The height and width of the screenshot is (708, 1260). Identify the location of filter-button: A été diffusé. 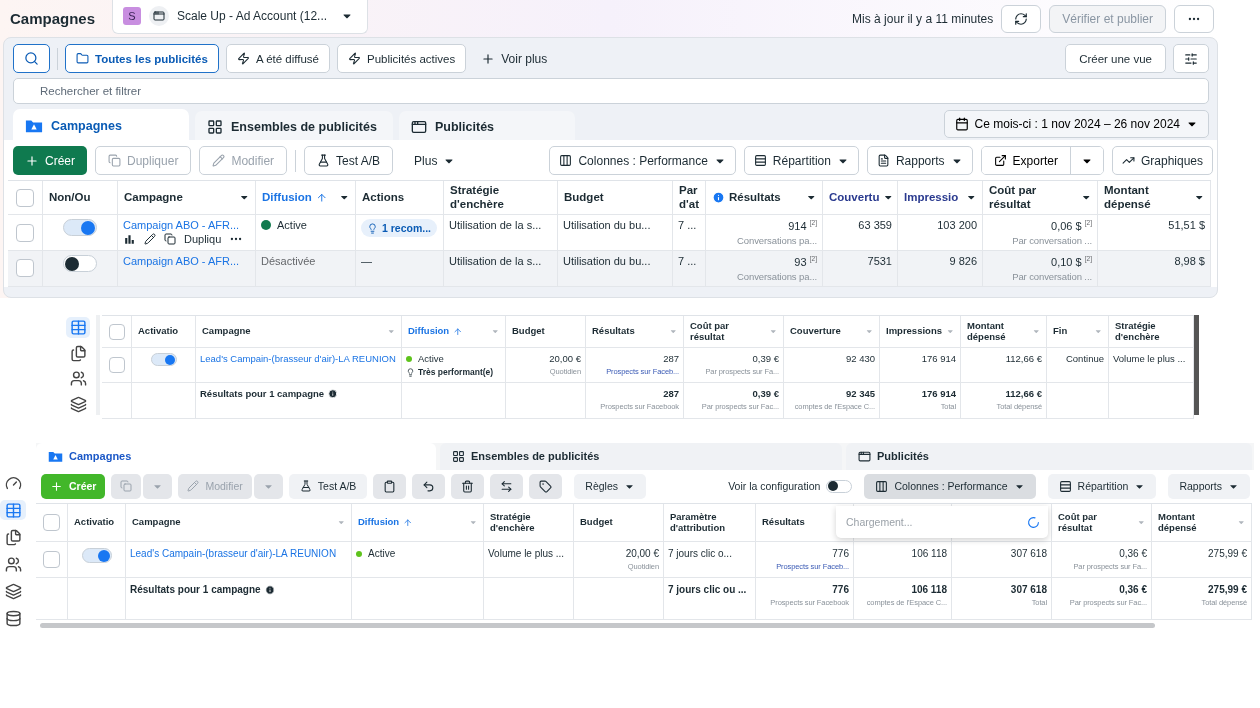
(277, 58).